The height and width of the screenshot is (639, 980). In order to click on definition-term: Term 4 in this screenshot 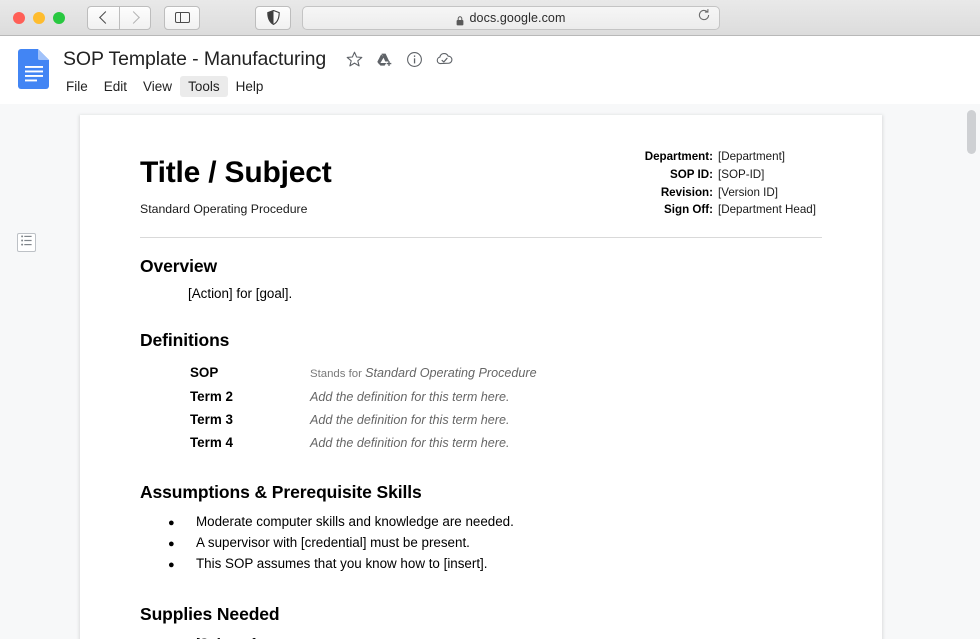, I will do `click(211, 442)`.